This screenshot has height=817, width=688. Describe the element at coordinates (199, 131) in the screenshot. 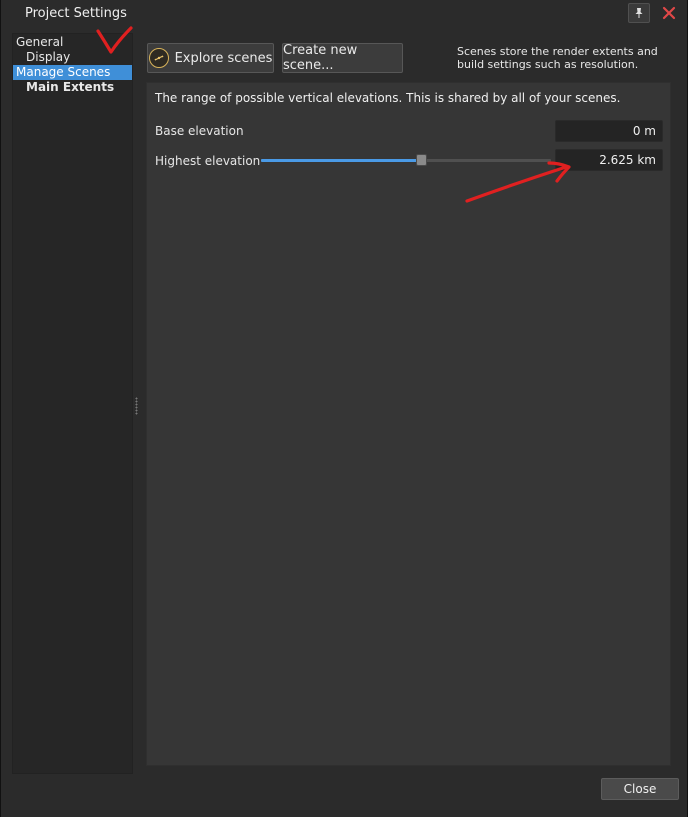

I see `base-elevation-label: Base elevation` at that location.